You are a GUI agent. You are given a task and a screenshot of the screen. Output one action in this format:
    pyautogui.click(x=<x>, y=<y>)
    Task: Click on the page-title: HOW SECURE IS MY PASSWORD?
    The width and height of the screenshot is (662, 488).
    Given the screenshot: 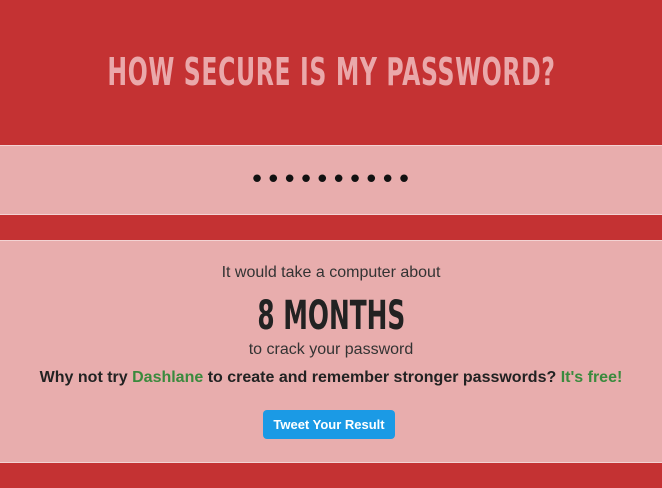 What is the action you would take?
    pyautogui.click(x=331, y=72)
    